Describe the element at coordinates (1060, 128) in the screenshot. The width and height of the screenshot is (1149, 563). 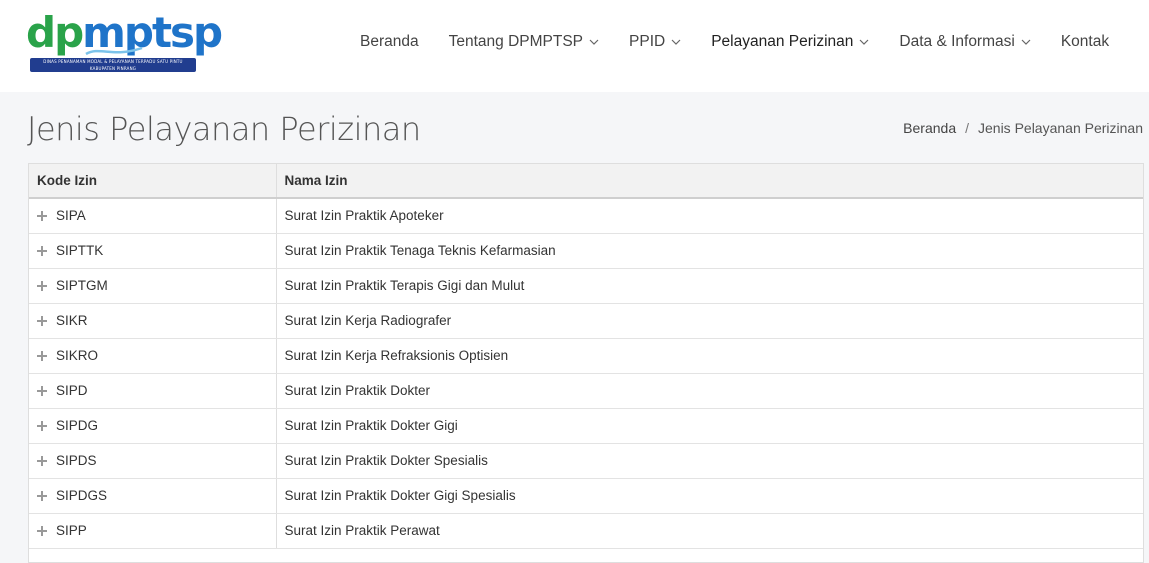
I see `breadcrumb-current: Jenis Pelayanan Perizinan` at that location.